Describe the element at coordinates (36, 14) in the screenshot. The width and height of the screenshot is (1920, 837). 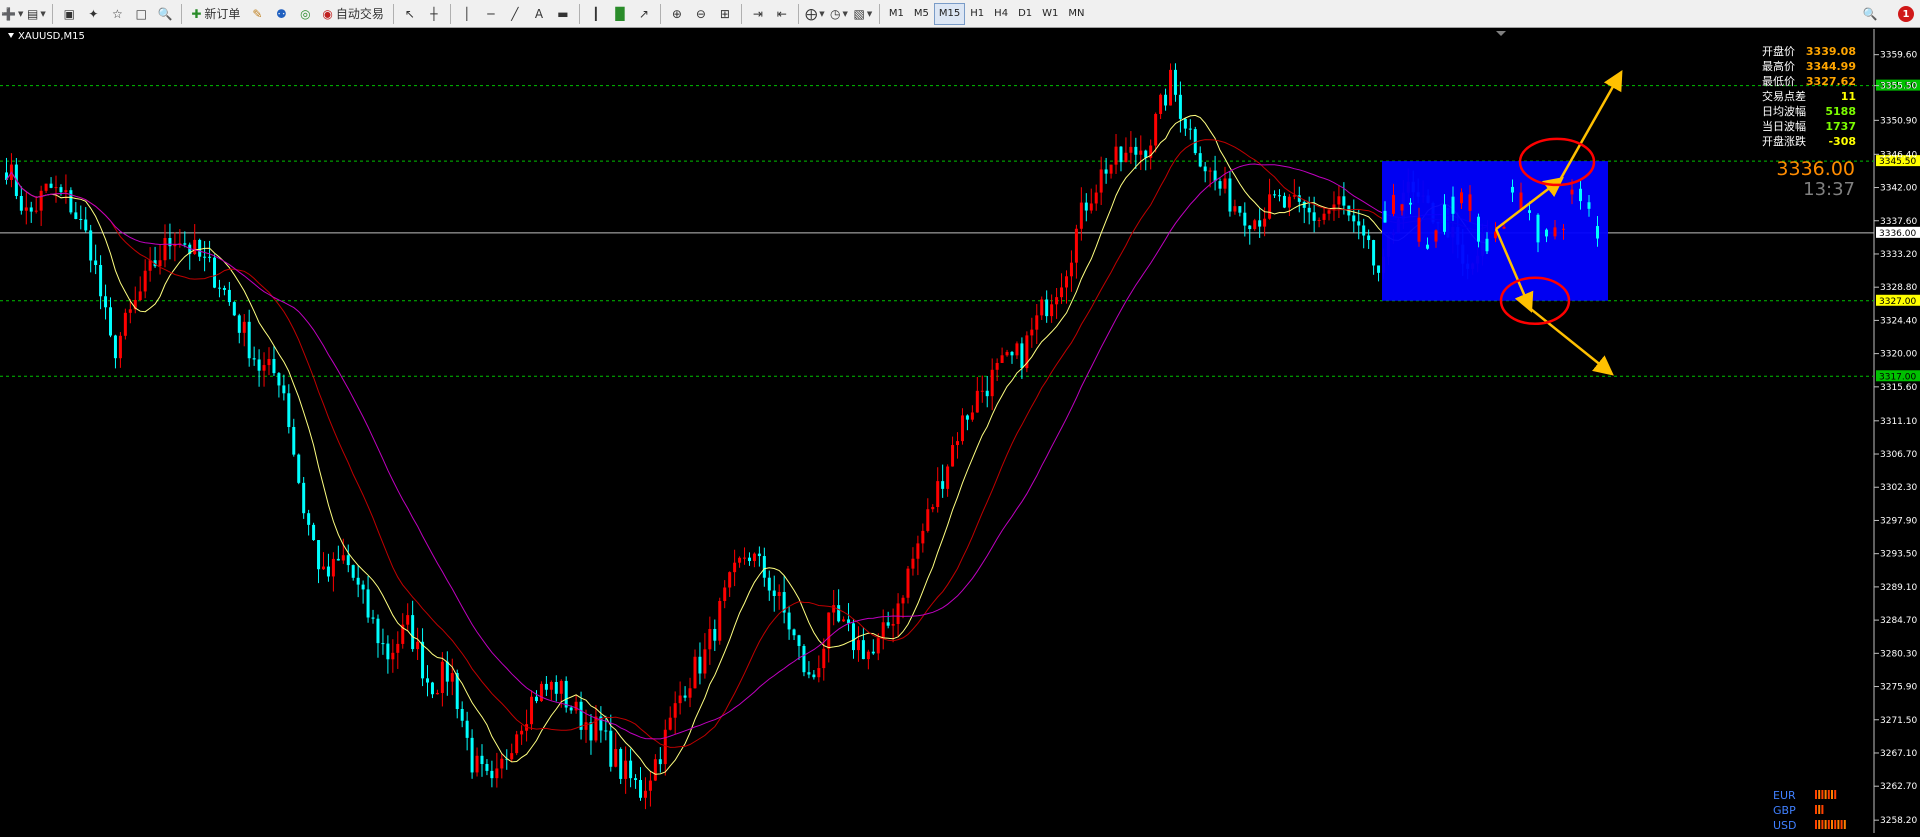
I see `profiles-icon: ▤ ▼` at that location.